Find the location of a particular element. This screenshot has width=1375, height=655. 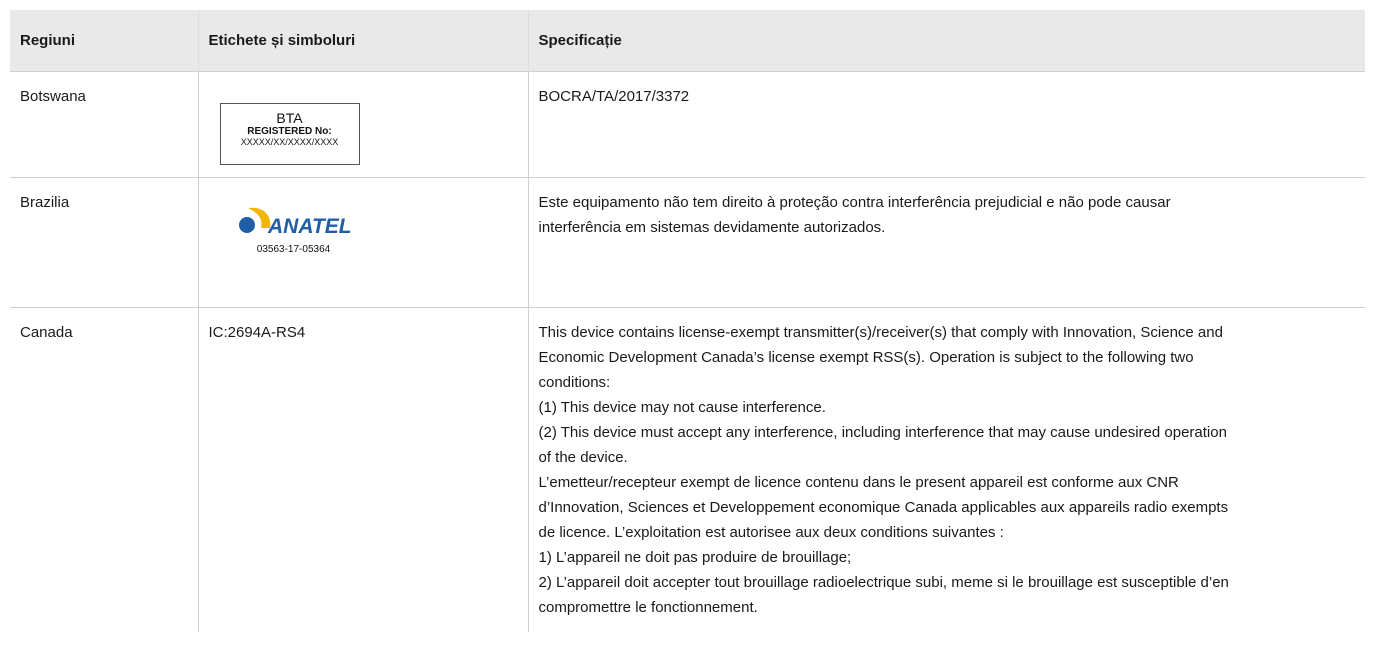

anatel-logo-icon: ANATEL is located at coordinates (295, 222).